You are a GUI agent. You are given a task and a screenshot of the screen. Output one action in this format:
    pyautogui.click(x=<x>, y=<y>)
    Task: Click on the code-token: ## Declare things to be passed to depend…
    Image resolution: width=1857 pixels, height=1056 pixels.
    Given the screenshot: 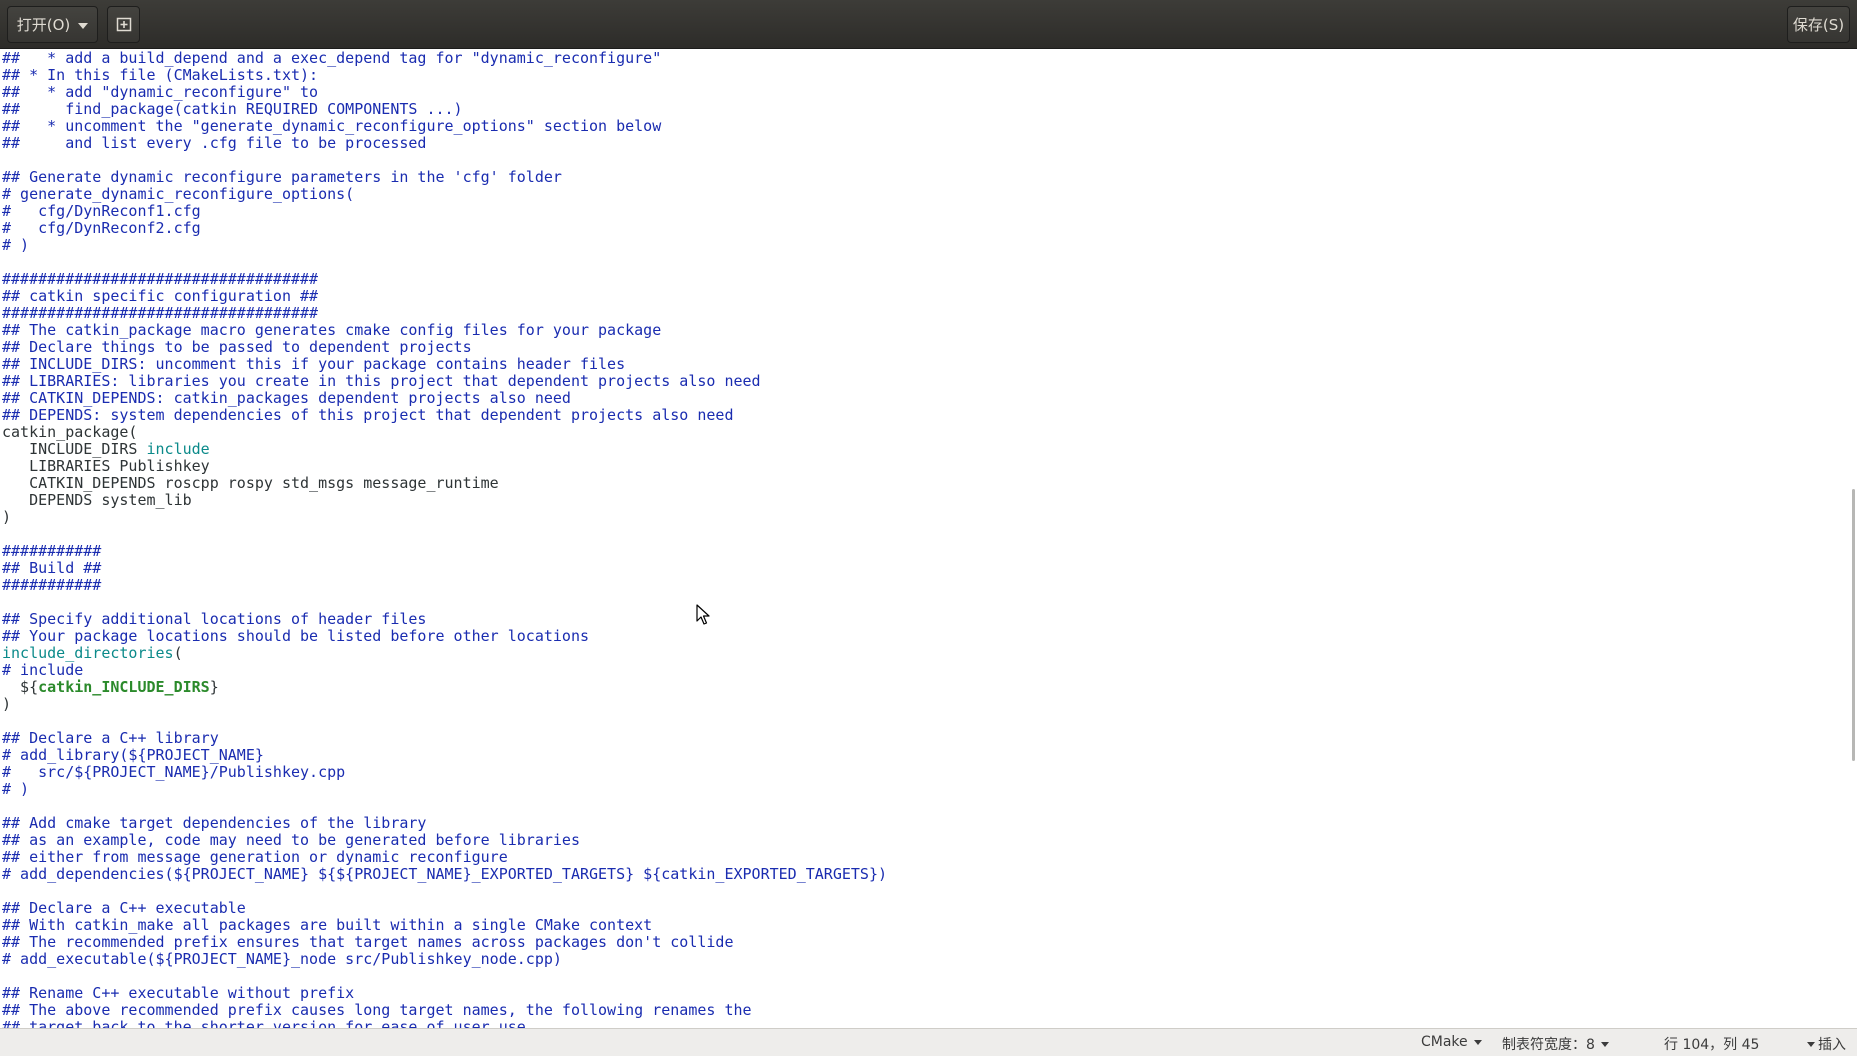 What is the action you would take?
    pyautogui.click(x=237, y=347)
    